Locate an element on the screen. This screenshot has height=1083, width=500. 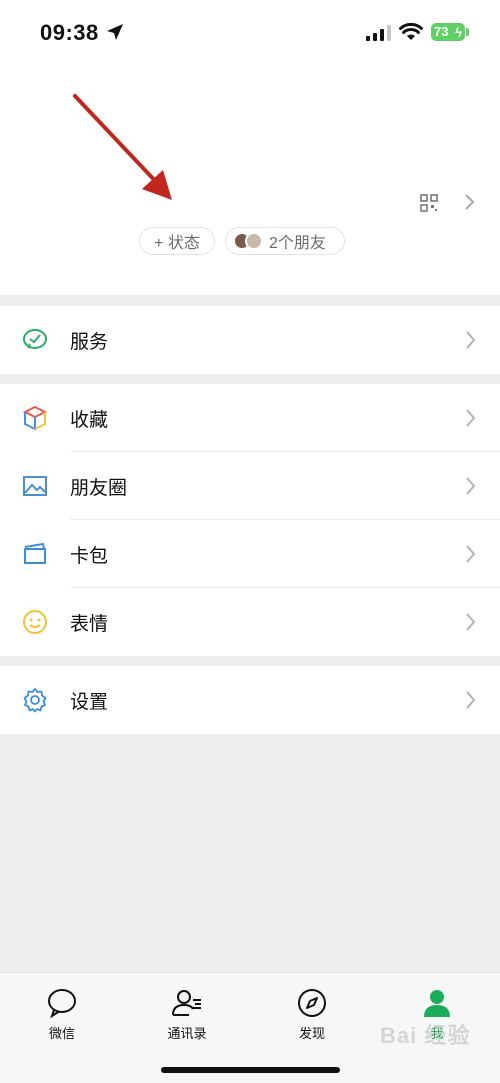
qr-code-icon is located at coordinates (429, 203).